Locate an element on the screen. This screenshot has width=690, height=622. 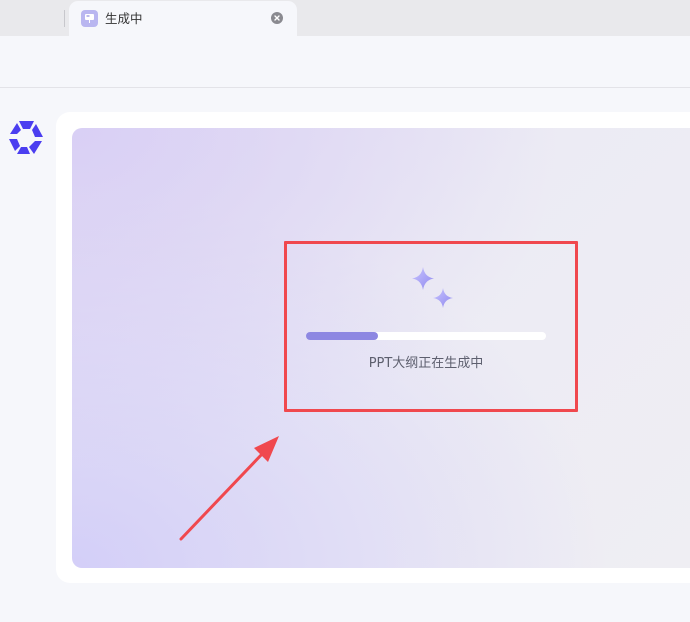
presentation-icon is located at coordinates (89, 18).